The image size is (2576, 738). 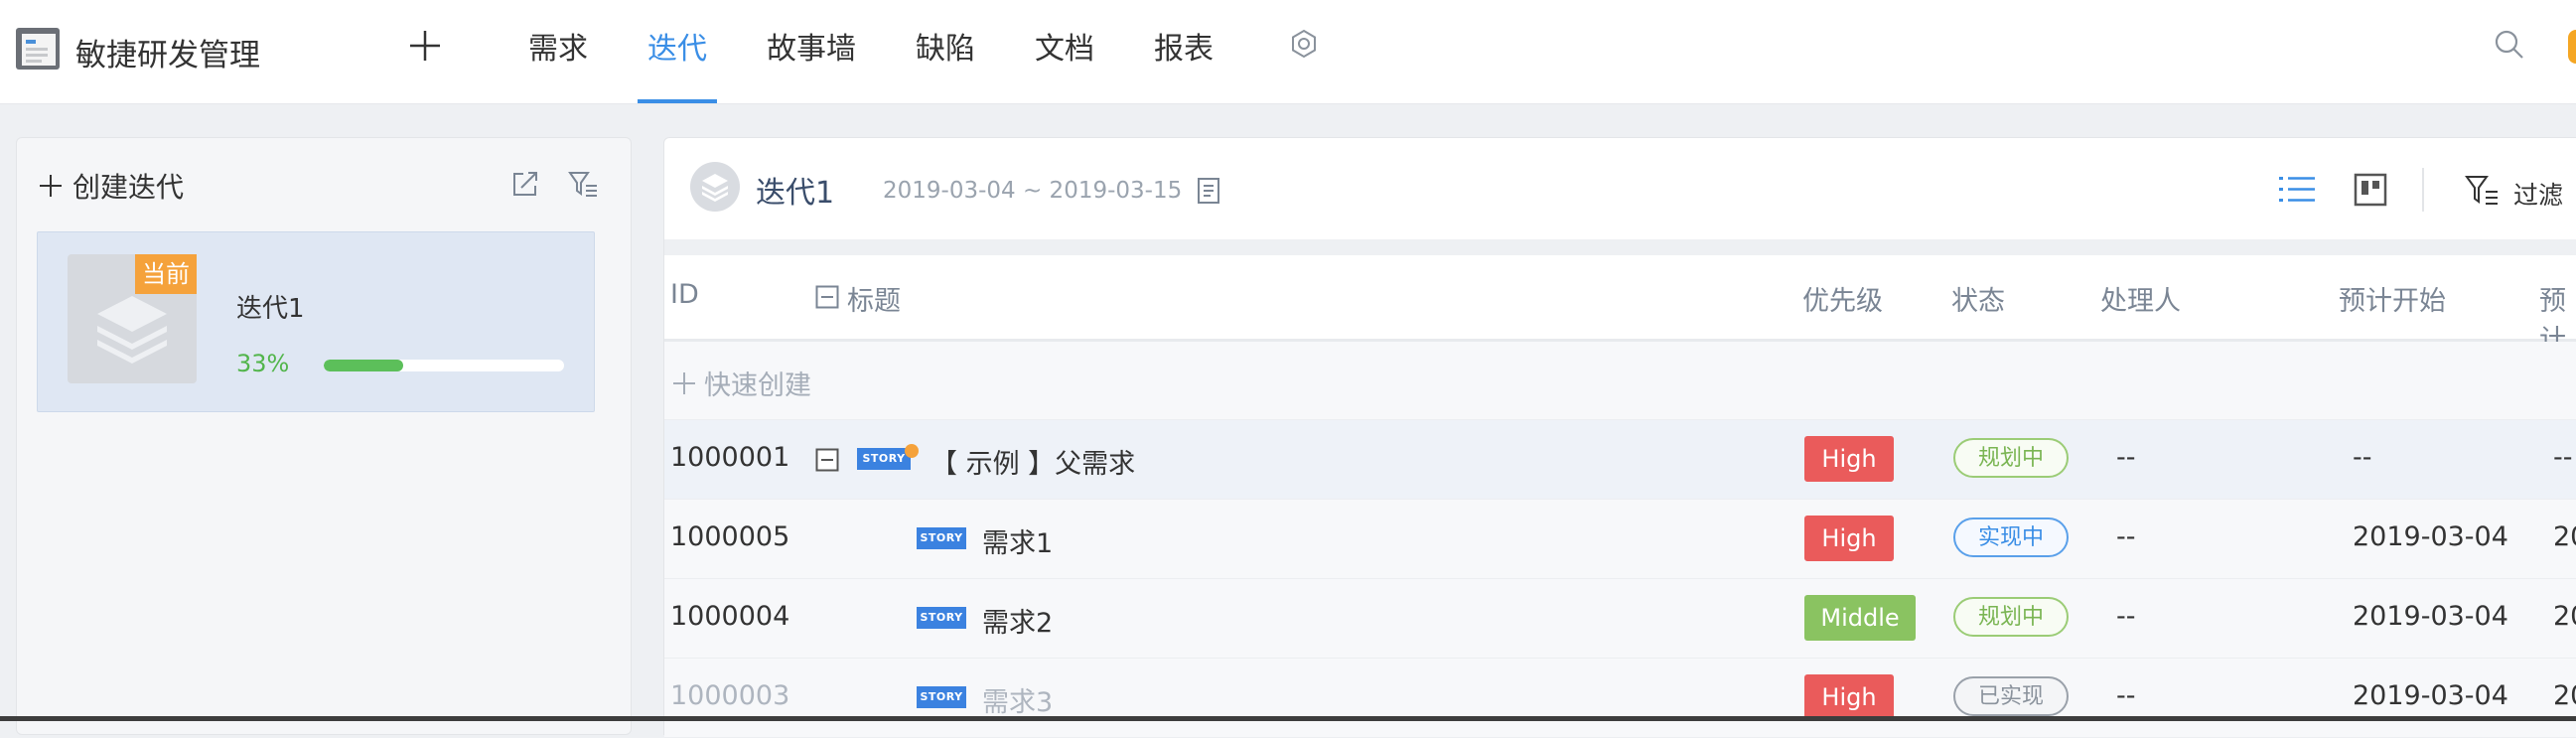 I want to click on nav-tab-defects: 缺陷, so click(x=945, y=46).